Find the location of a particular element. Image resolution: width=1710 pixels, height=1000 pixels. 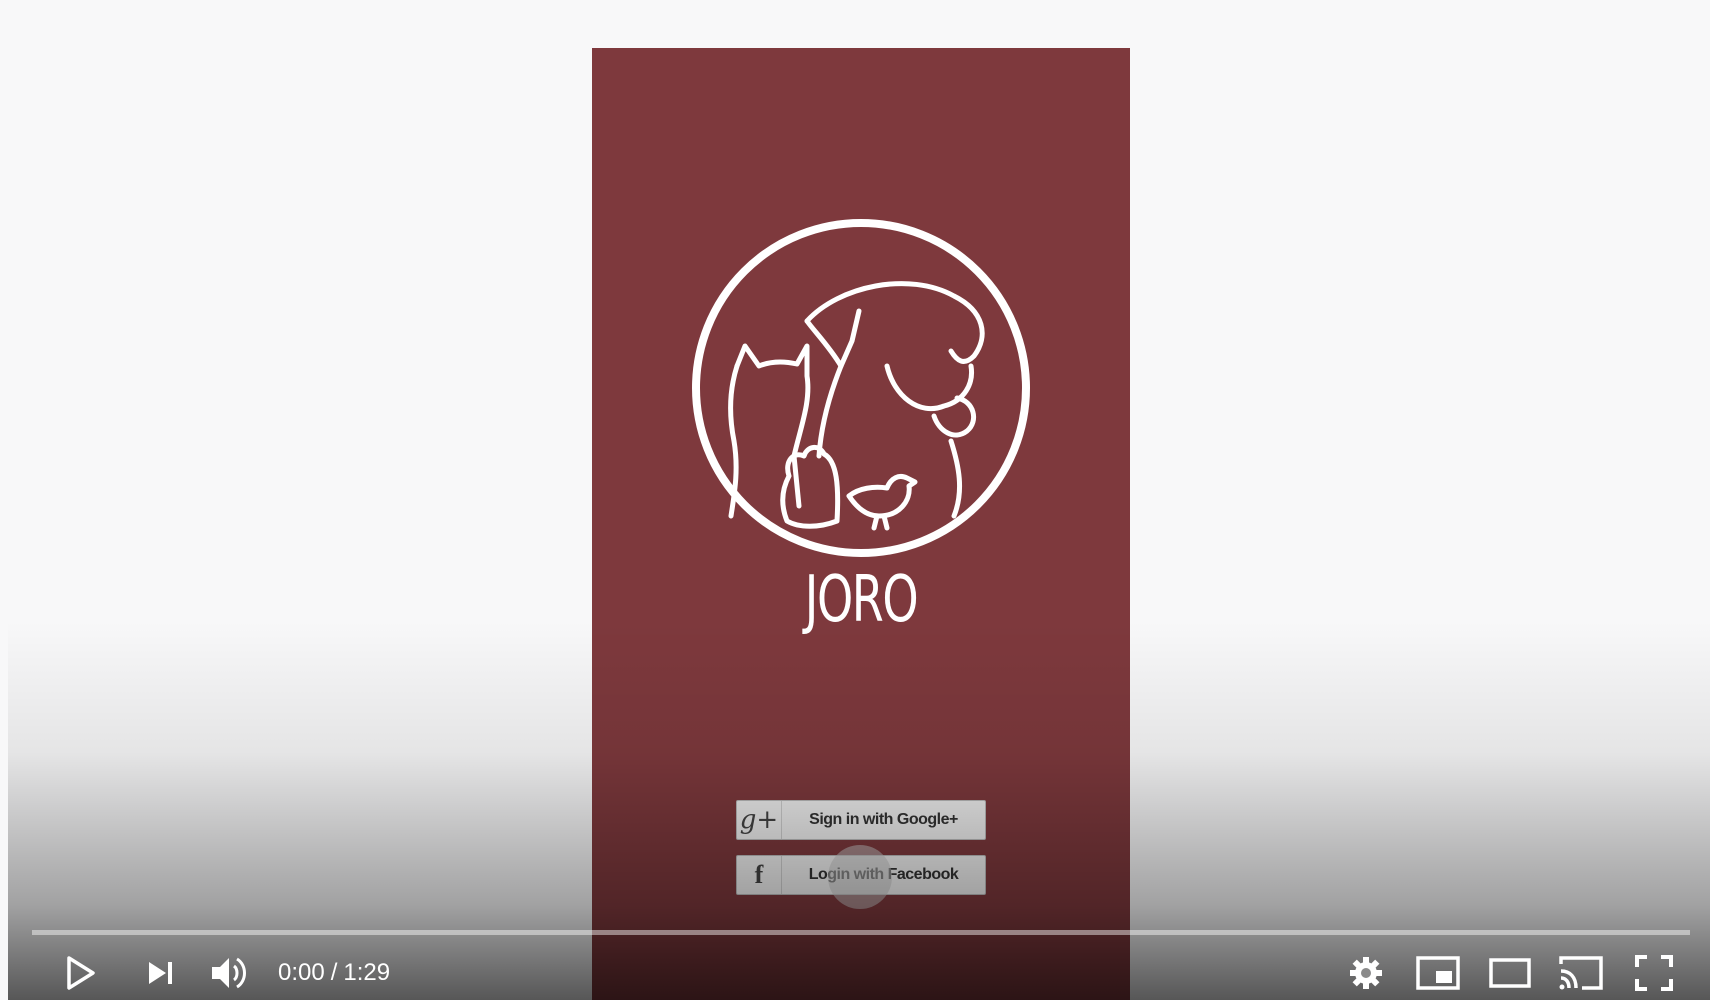

theater-mode-button is located at coordinates (1510, 973).